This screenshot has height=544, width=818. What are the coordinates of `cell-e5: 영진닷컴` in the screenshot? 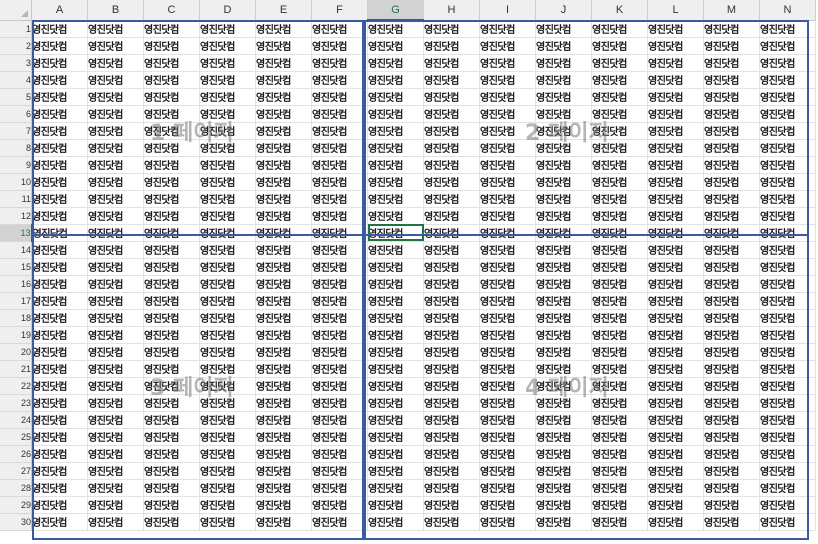 It's located at (283, 97).